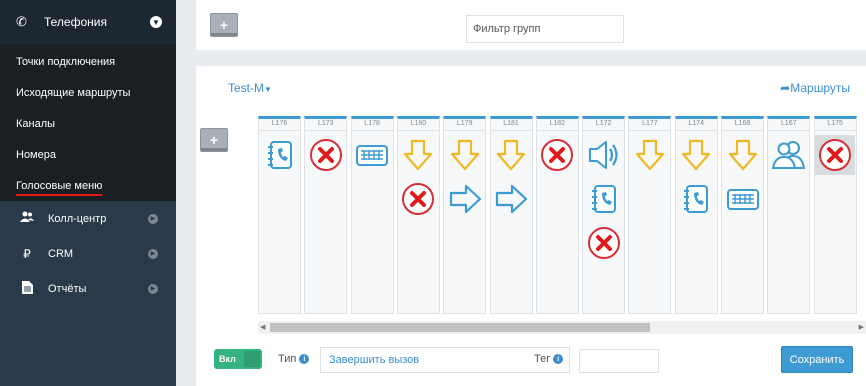 Image resolution: width=866 pixels, height=386 pixels. I want to click on column-label: L168, so click(742, 123).